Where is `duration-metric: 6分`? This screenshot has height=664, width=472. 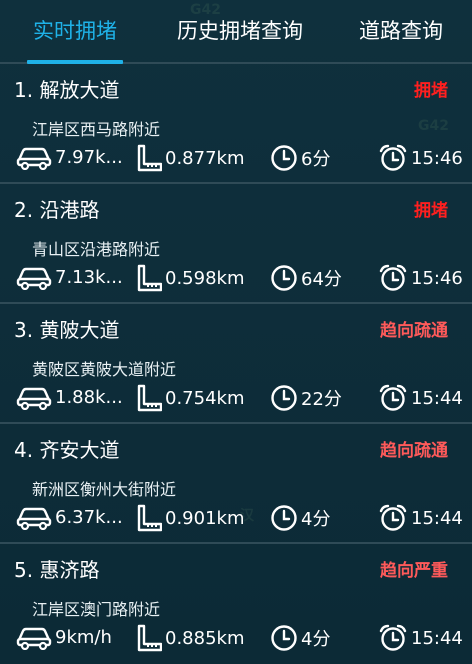 duration-metric: 6分 is located at coordinates (300, 158).